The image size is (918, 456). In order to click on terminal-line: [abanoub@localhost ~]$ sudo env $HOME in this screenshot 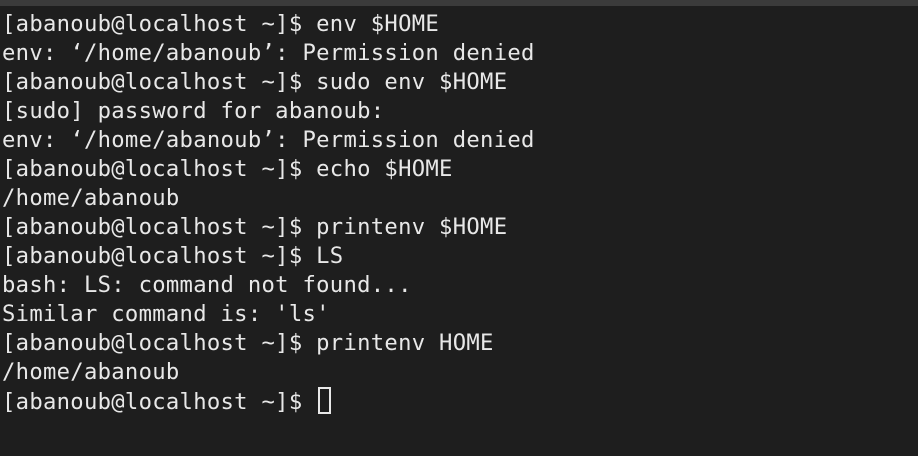, I will do `click(255, 82)`.